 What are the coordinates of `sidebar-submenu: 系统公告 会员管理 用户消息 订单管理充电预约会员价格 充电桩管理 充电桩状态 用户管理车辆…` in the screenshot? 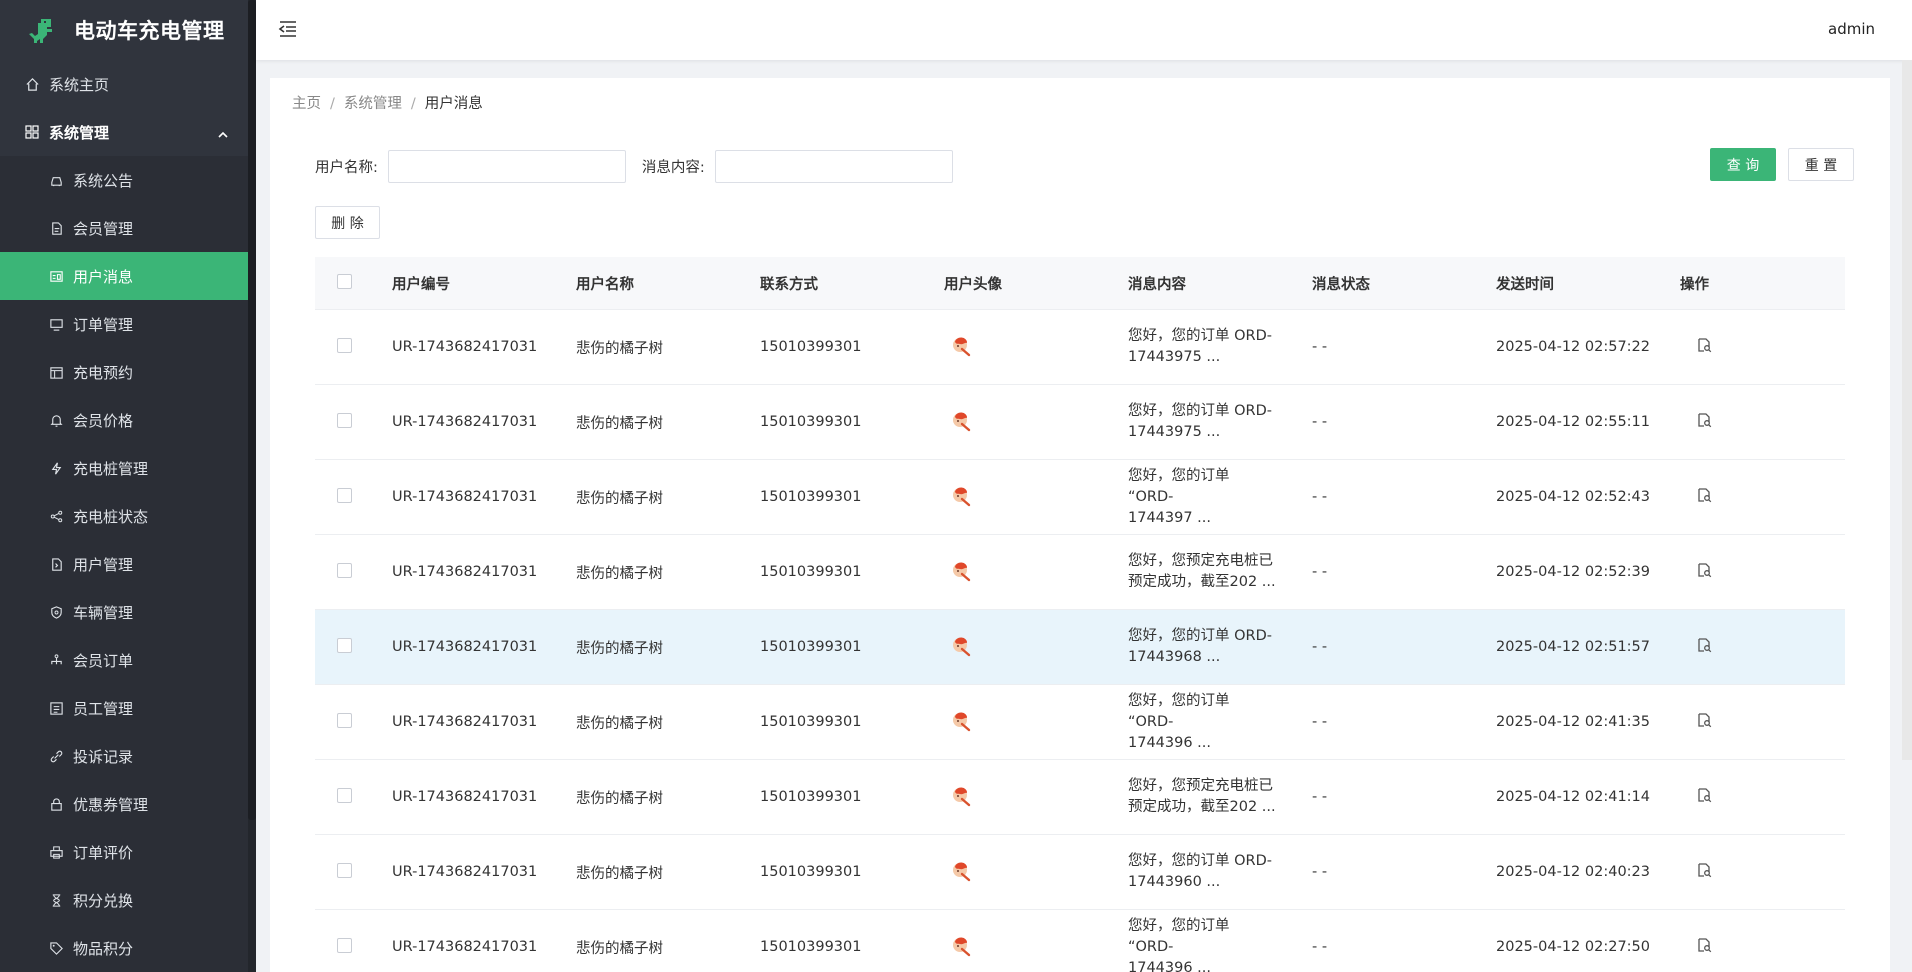 It's located at (128, 564).